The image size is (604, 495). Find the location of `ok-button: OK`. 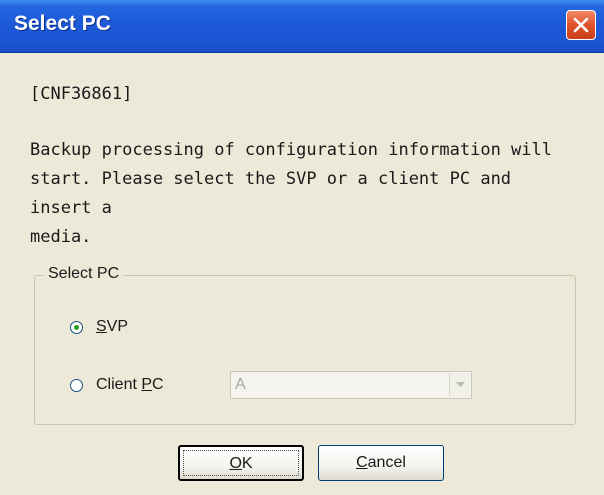

ok-button: OK is located at coordinates (241, 463).